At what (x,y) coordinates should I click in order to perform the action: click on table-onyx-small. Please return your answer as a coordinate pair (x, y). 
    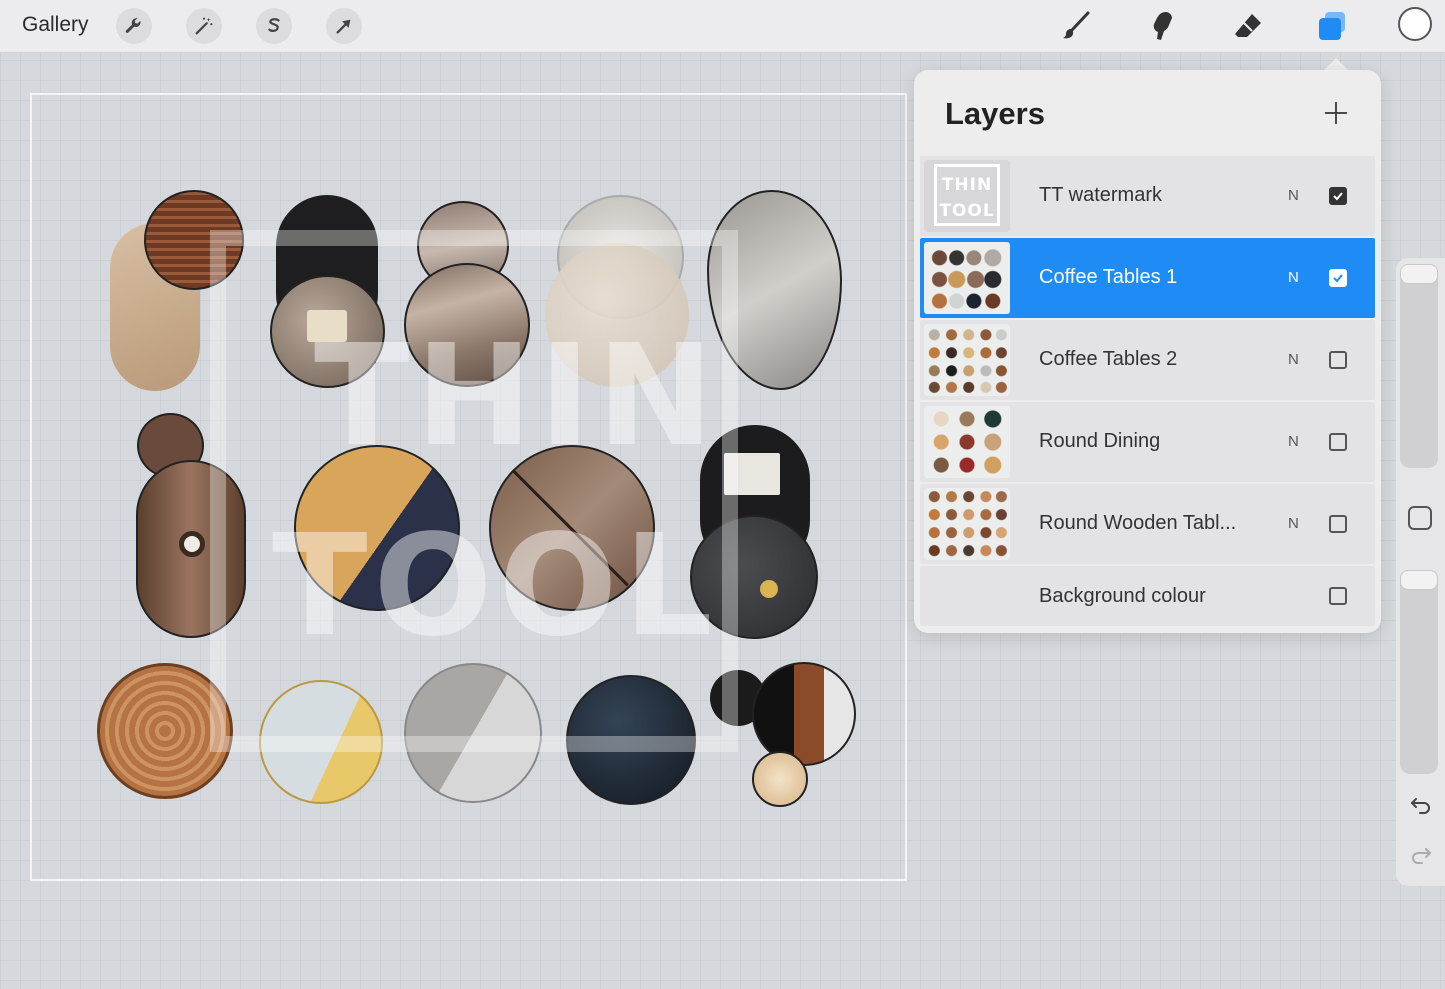
    Looking at the image, I should click on (780, 779).